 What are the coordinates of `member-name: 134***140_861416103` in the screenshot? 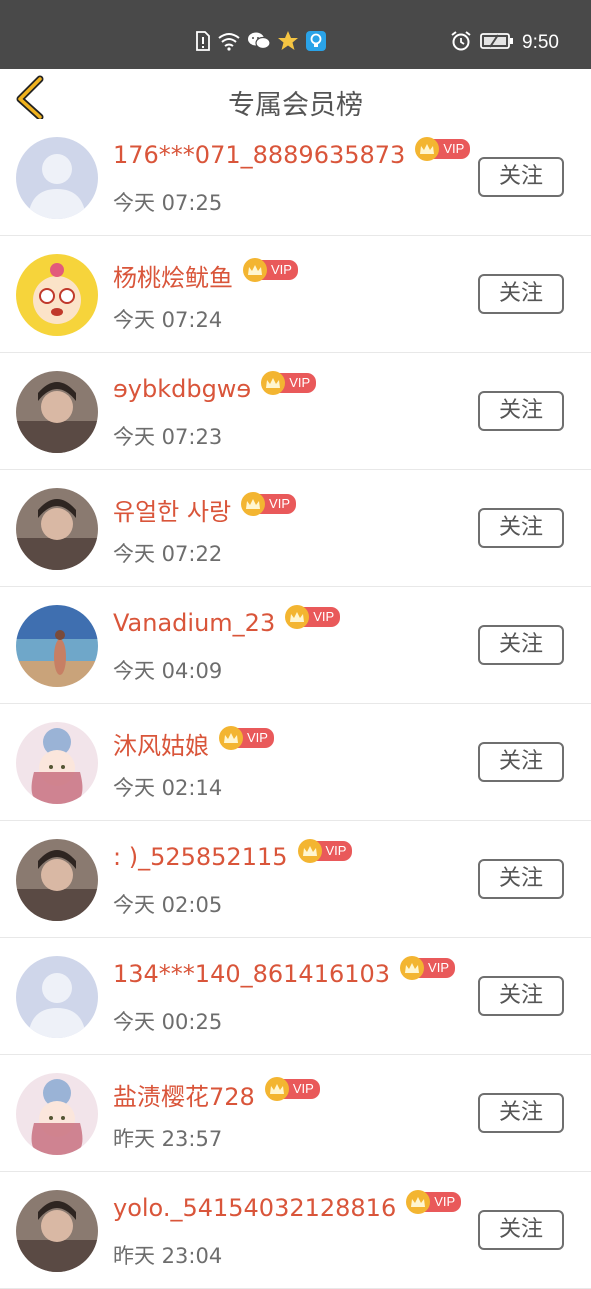 It's located at (251, 974).